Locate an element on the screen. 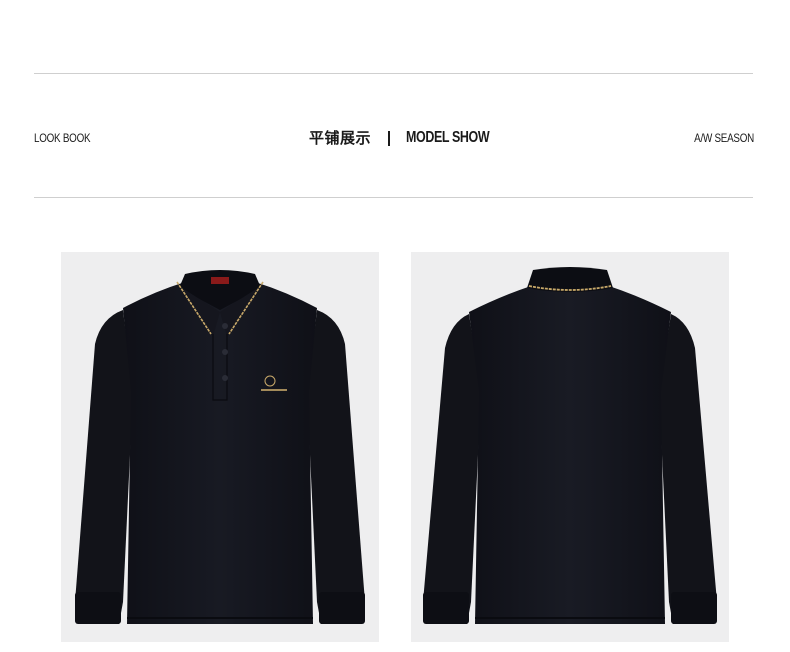  section-title-cn: 平铺展示 is located at coordinates (340, 138).